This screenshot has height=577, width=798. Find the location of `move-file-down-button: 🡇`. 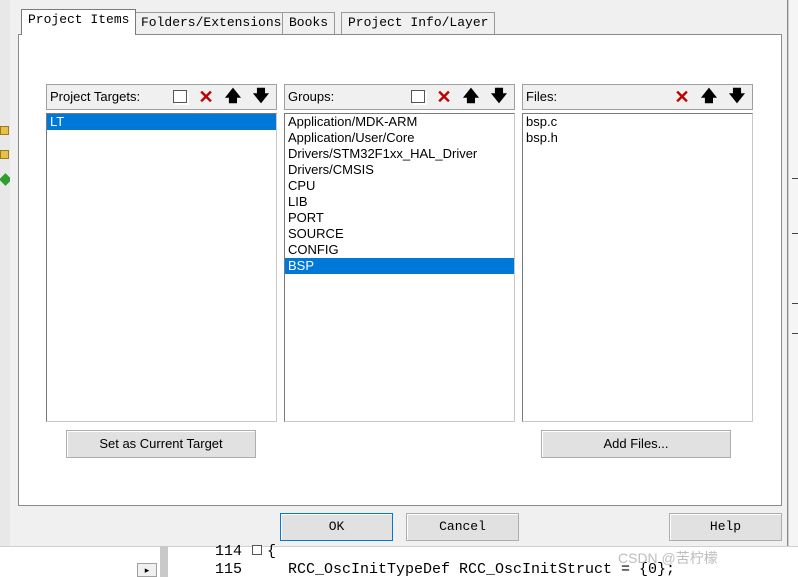

move-file-down-button: 🡇 is located at coordinates (737, 97).